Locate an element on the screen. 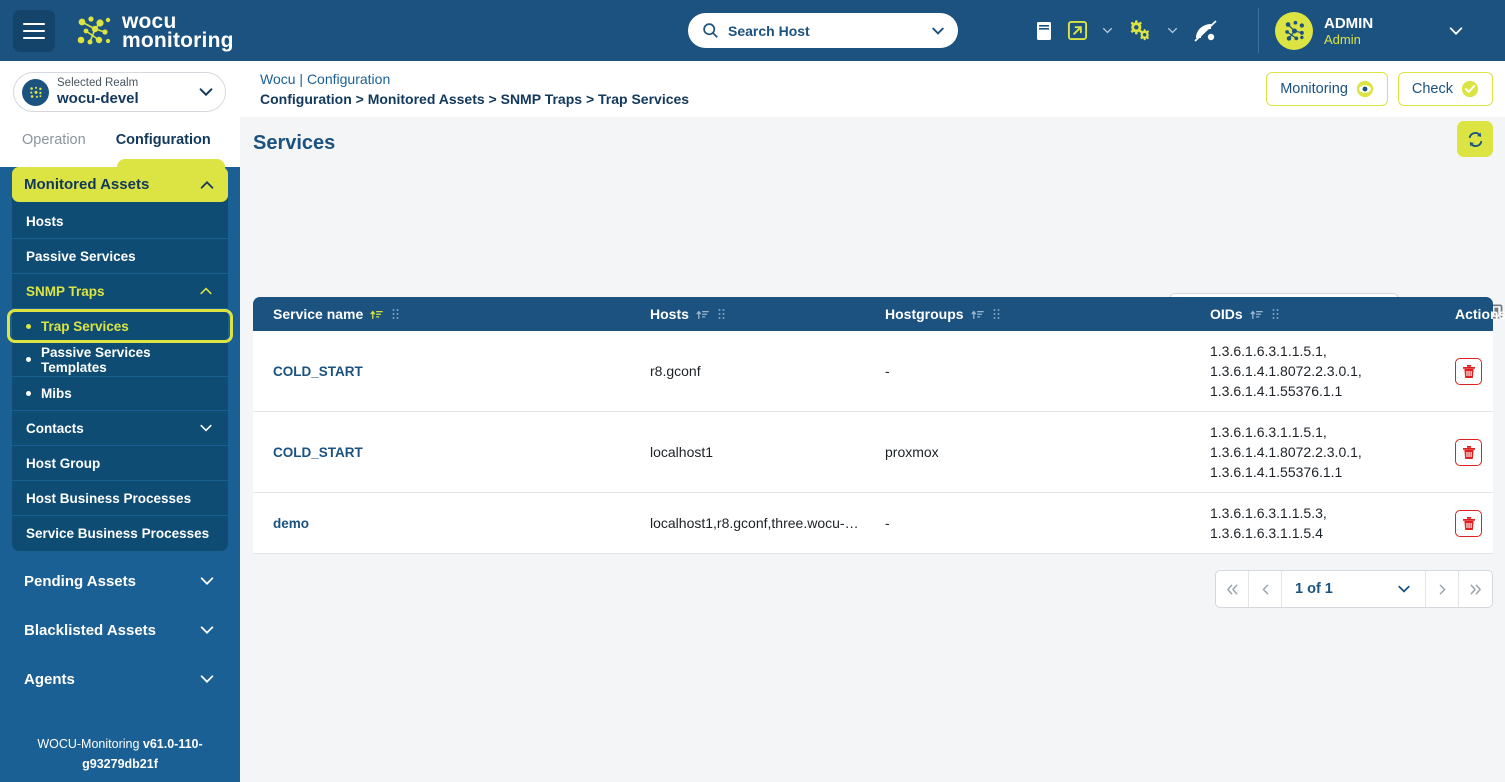  sidebar-item-contacts: Contacts is located at coordinates (120, 428).